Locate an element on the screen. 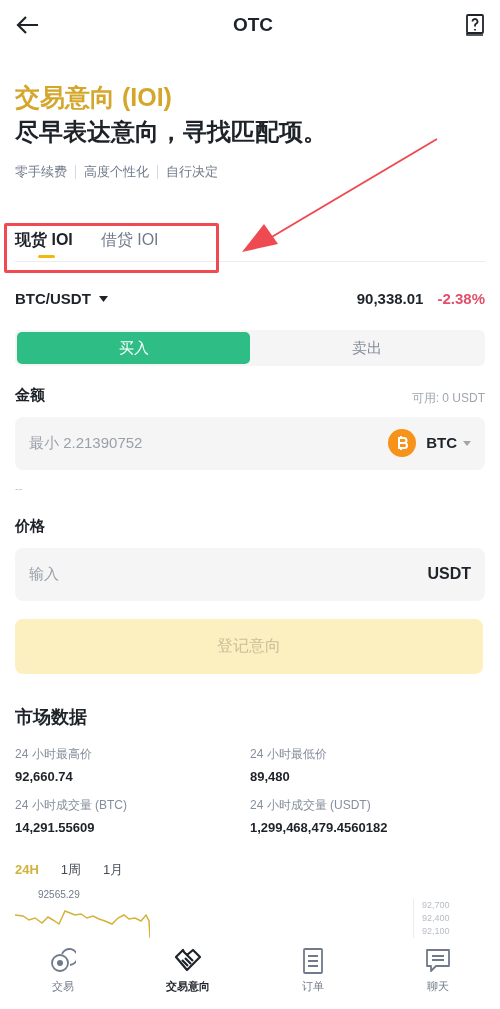 Image resolution: width=500 pixels, height=1009 pixels. nav-tab: 订单 is located at coordinates (312, 975).